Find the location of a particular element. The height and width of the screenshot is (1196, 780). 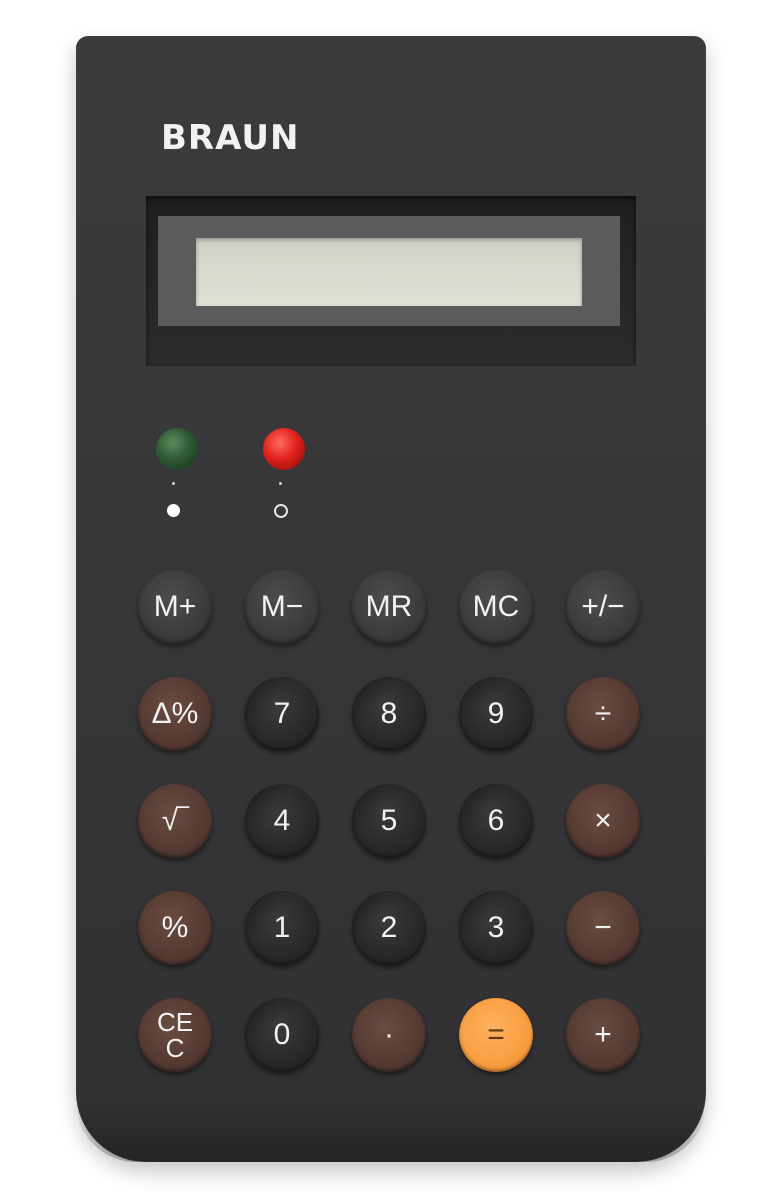

key-label: 0 is located at coordinates (282, 1034).